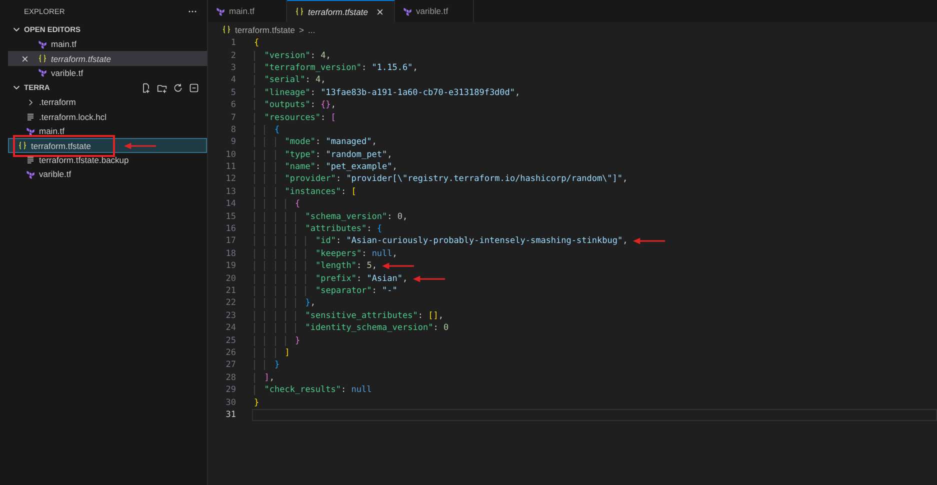 The image size is (937, 485). I want to click on tab-label: terraform.tfstate, so click(338, 11).